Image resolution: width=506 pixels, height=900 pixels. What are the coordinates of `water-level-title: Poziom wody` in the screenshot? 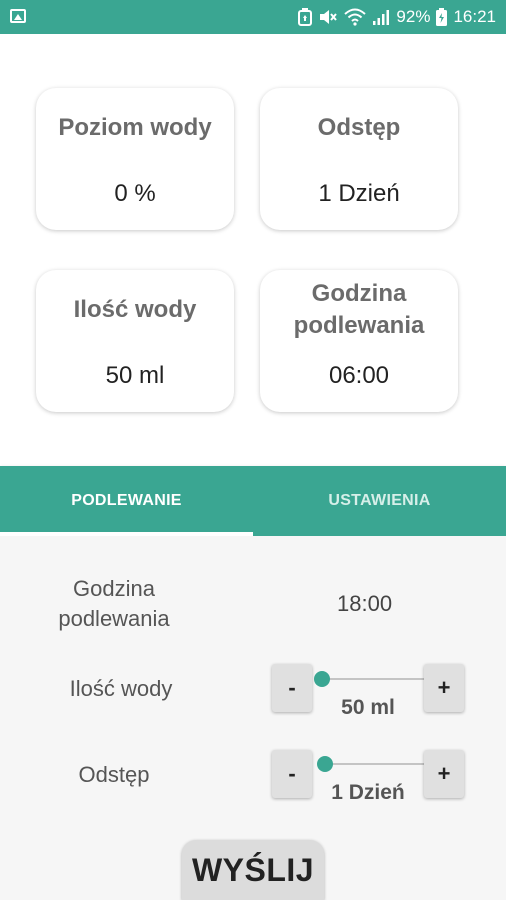 It's located at (135, 127).